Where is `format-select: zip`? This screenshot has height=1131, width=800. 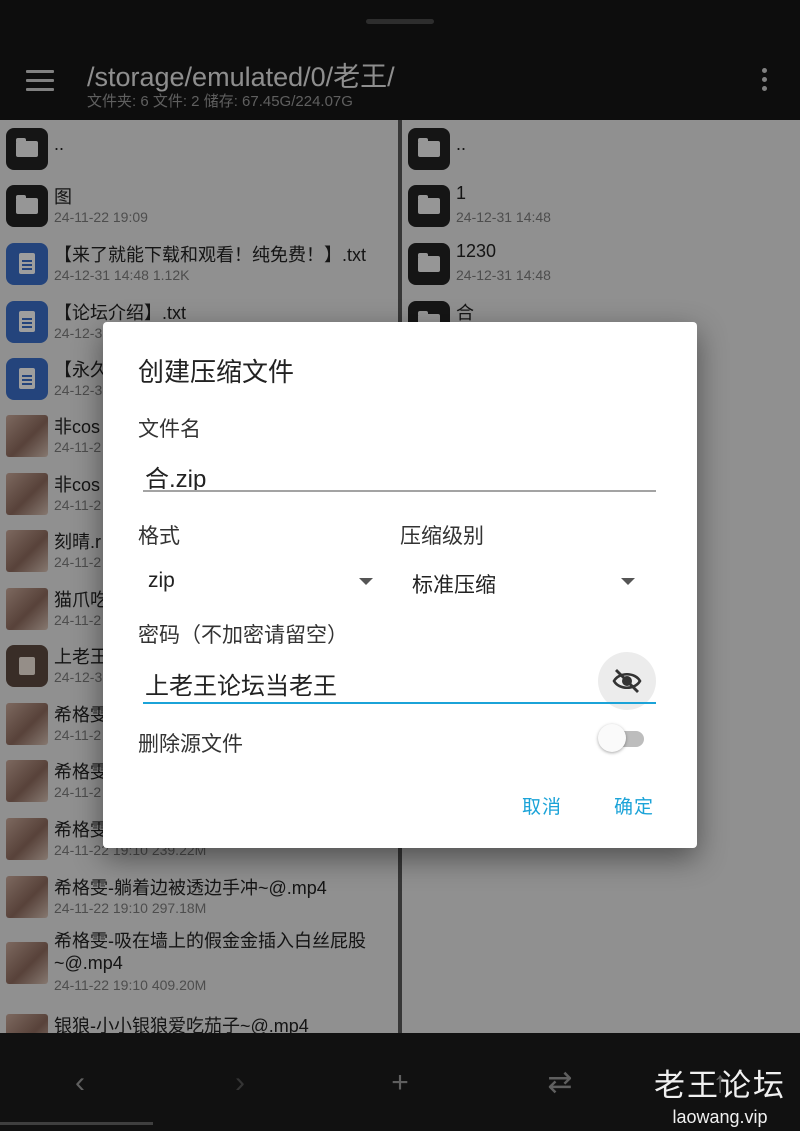
format-select: zip is located at coordinates (161, 581).